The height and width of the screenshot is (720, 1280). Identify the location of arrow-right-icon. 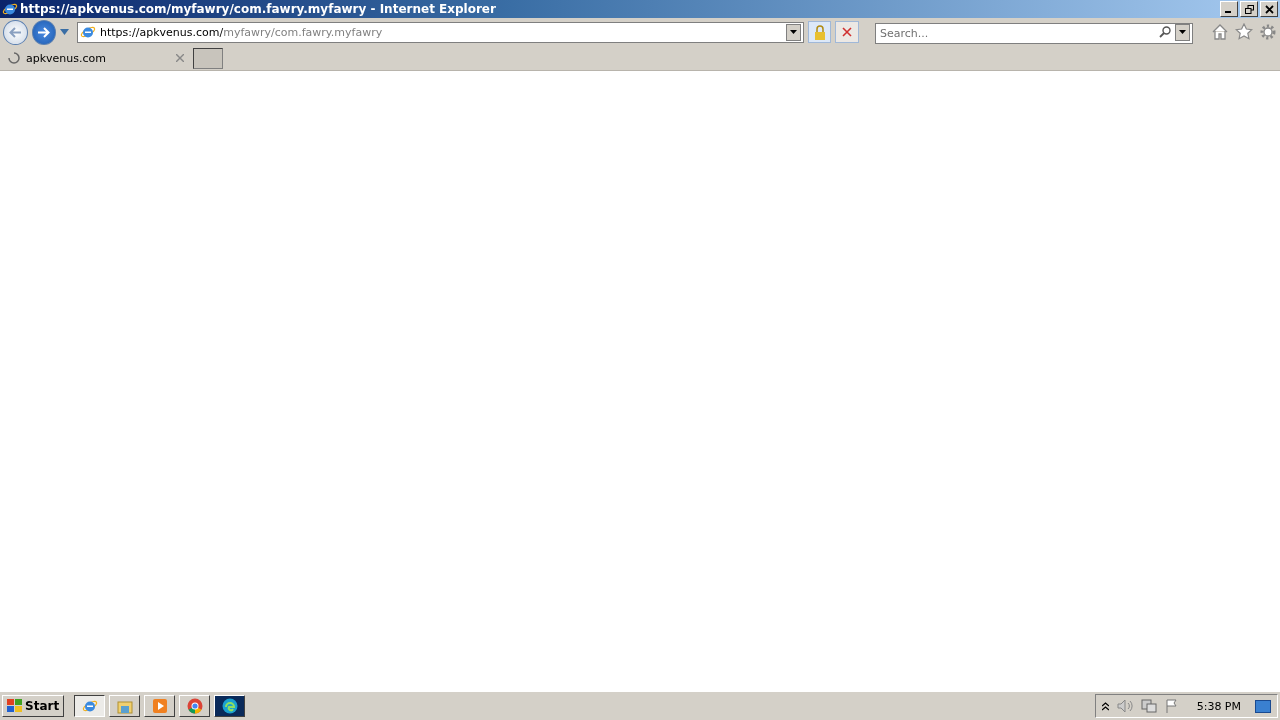
(44, 32).